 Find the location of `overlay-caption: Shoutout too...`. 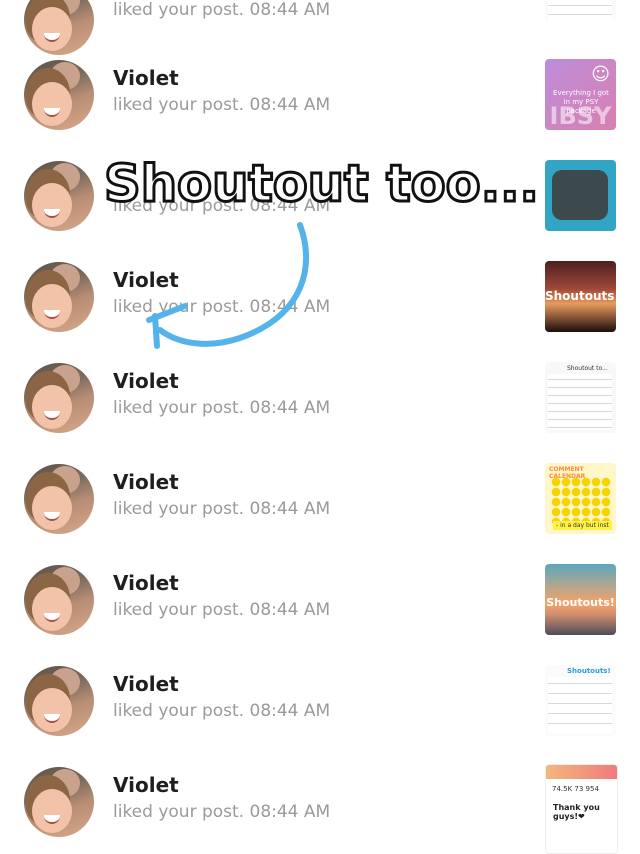

overlay-caption: Shoutout too... is located at coordinates (322, 185).